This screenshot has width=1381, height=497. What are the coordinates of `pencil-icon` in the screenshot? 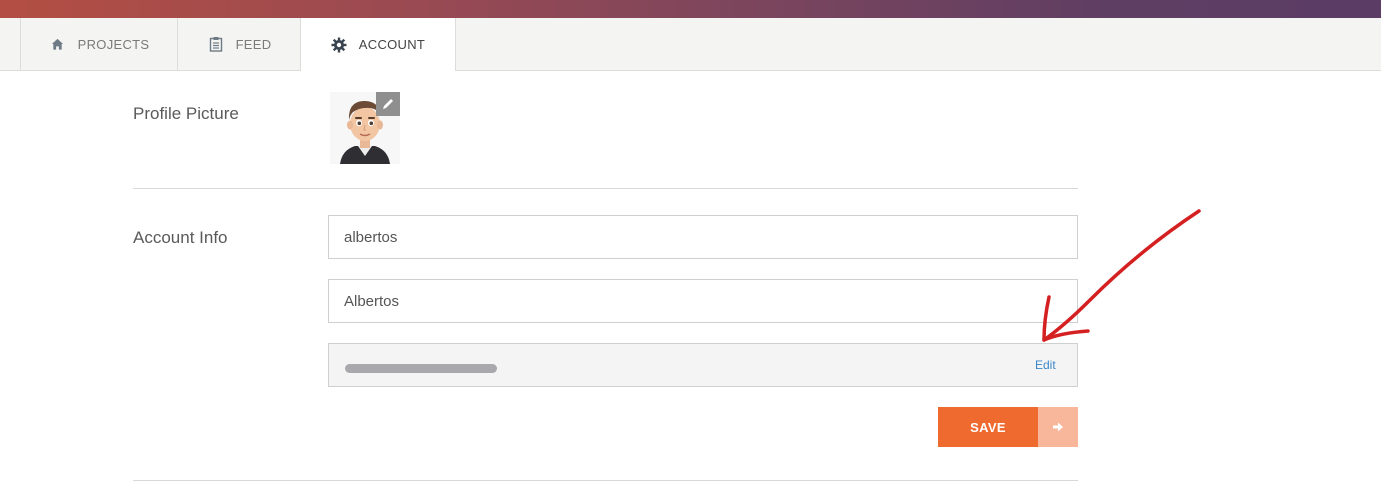 It's located at (388, 104).